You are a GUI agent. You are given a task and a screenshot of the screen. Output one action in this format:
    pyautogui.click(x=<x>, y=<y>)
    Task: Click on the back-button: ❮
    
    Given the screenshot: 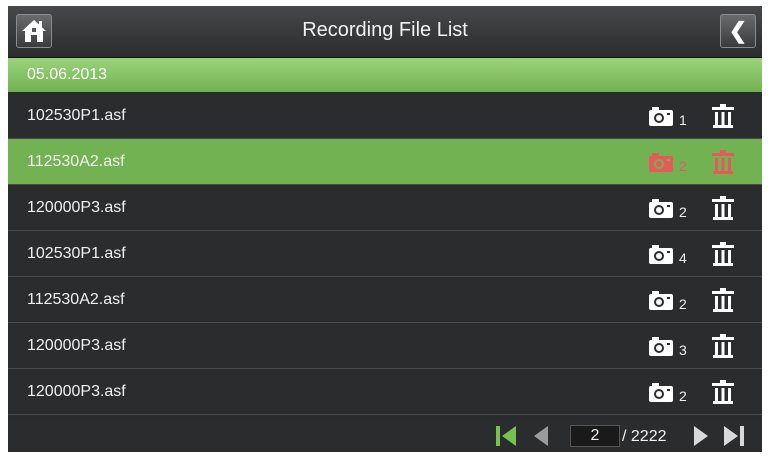 What is the action you would take?
    pyautogui.click(x=738, y=31)
    